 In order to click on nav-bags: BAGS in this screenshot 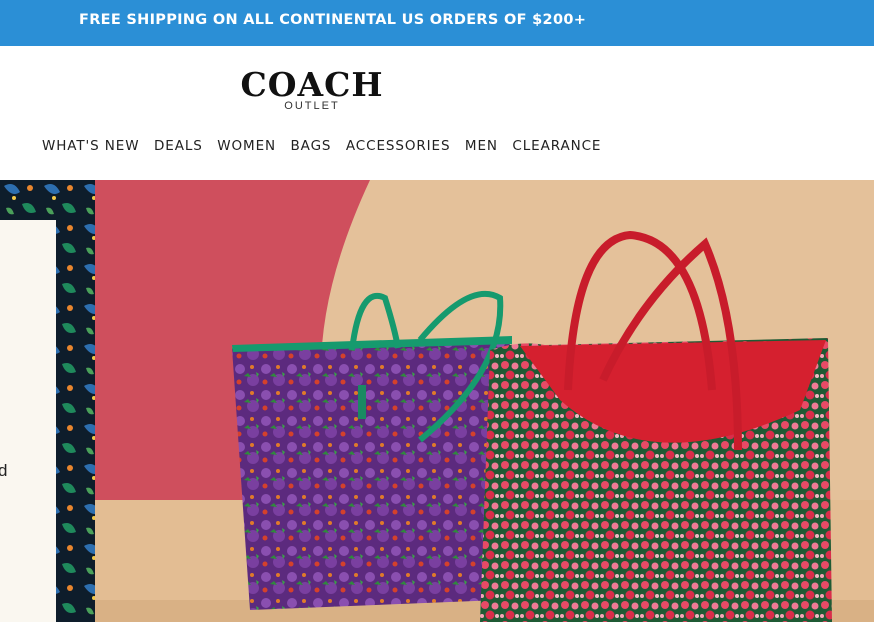, I will do `click(311, 147)`.